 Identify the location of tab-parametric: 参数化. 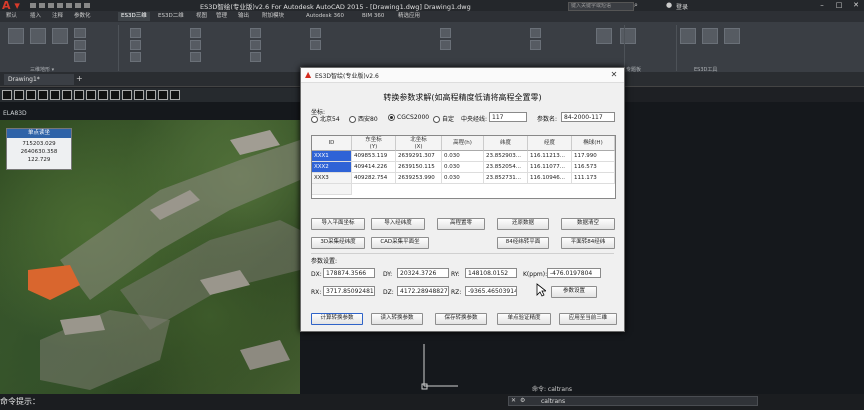
(82, 16).